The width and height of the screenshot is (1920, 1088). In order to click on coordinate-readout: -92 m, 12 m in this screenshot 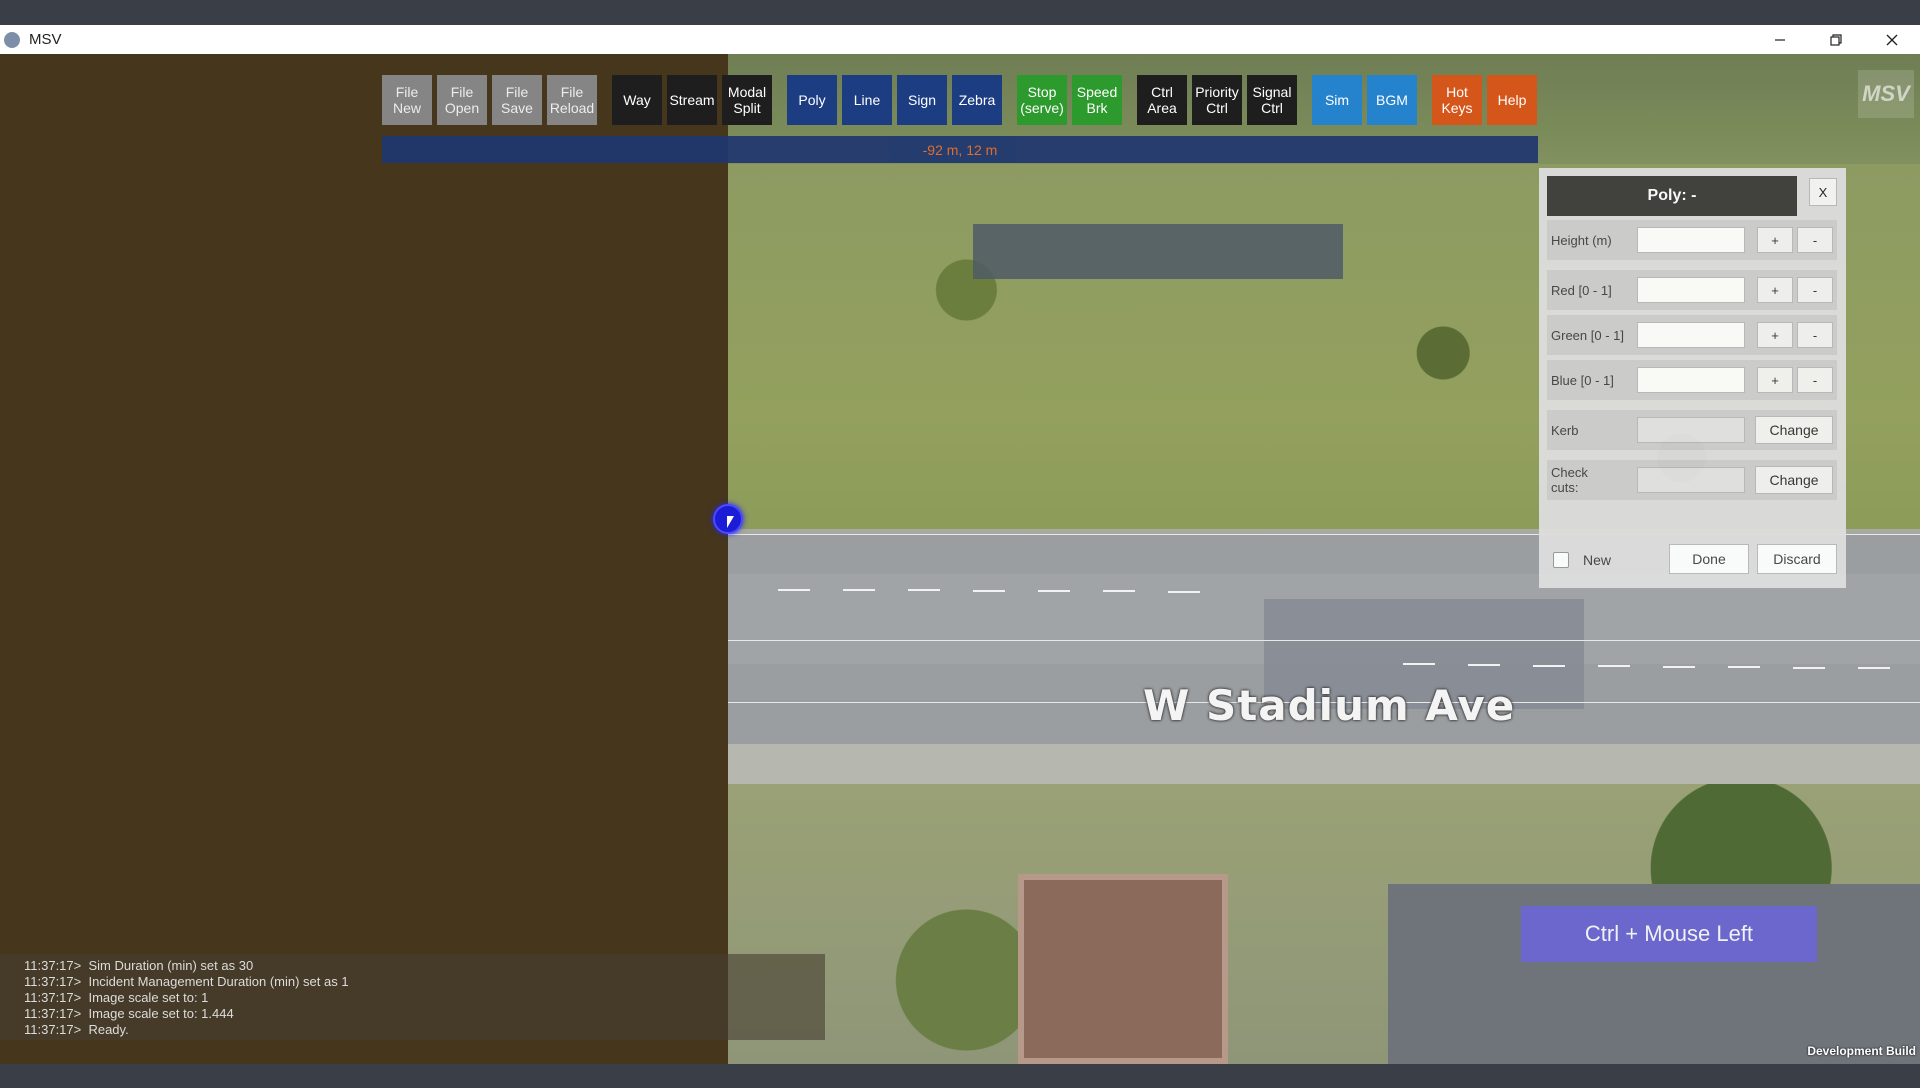, I will do `click(960, 149)`.